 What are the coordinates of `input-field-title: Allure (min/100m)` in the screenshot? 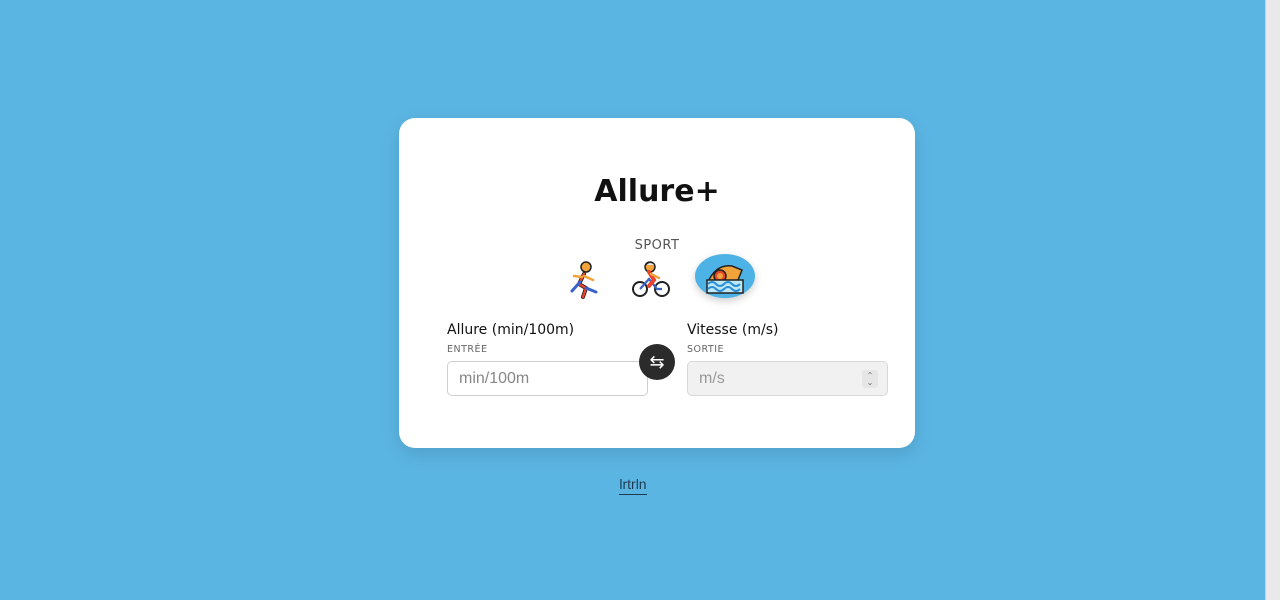 It's located at (511, 330).